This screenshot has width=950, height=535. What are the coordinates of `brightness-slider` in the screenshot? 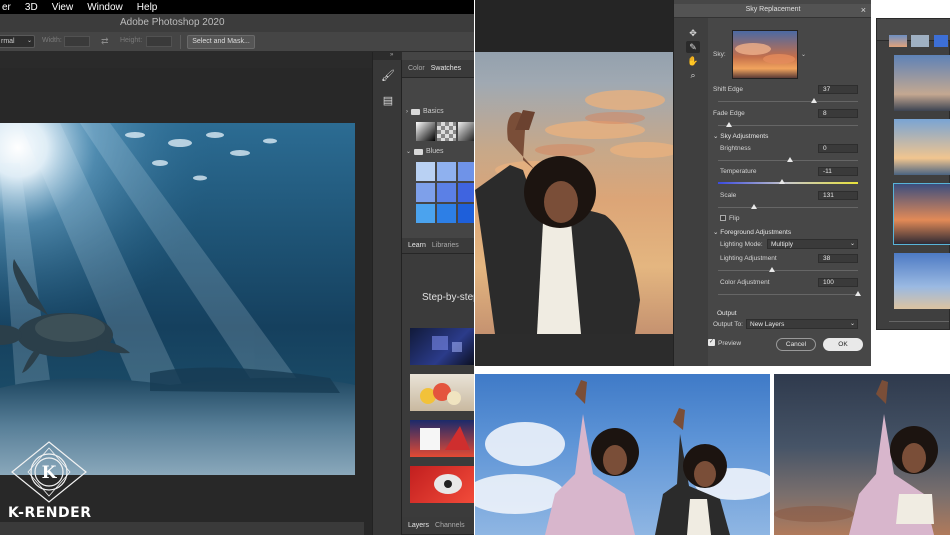 It's located at (788, 159).